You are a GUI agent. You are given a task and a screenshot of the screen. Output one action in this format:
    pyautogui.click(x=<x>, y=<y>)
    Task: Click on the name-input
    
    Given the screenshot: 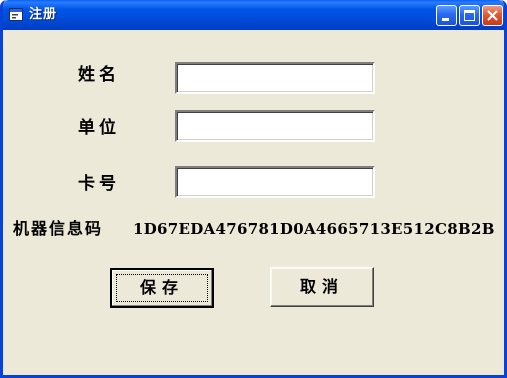 What is the action you would take?
    pyautogui.click(x=275, y=78)
    